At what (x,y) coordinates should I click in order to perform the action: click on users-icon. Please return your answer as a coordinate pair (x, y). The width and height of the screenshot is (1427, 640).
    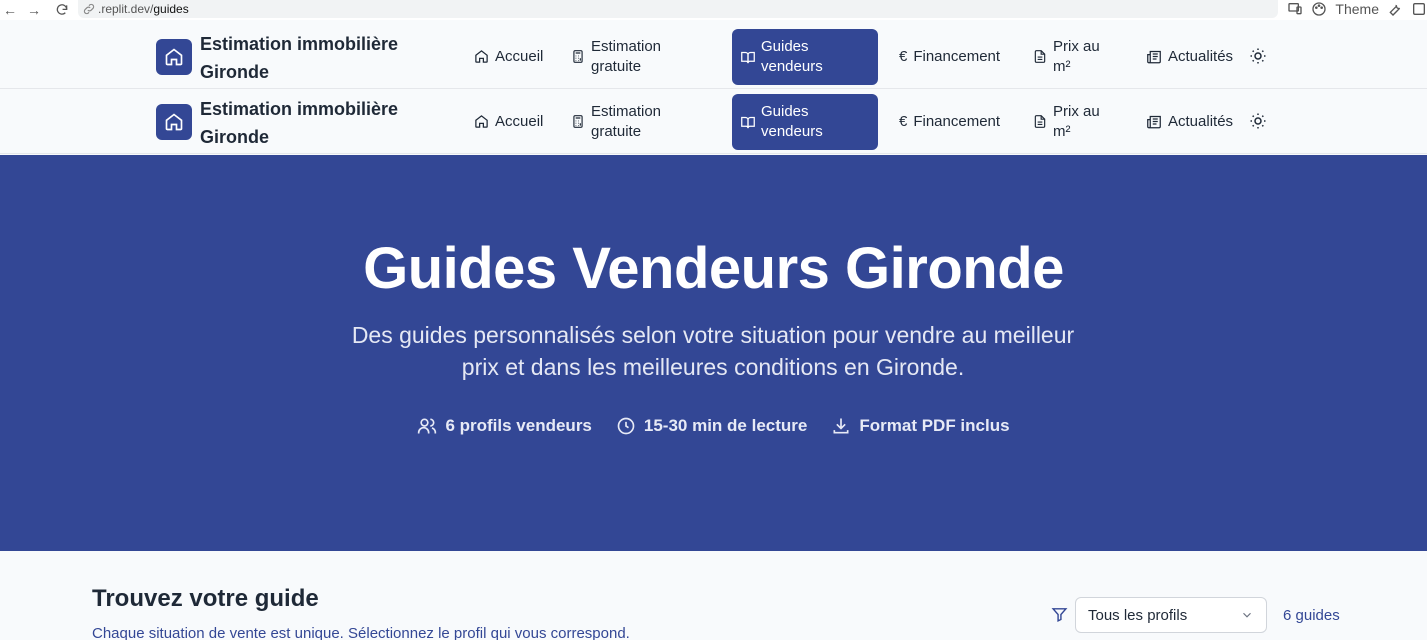
    Looking at the image, I should click on (427, 426).